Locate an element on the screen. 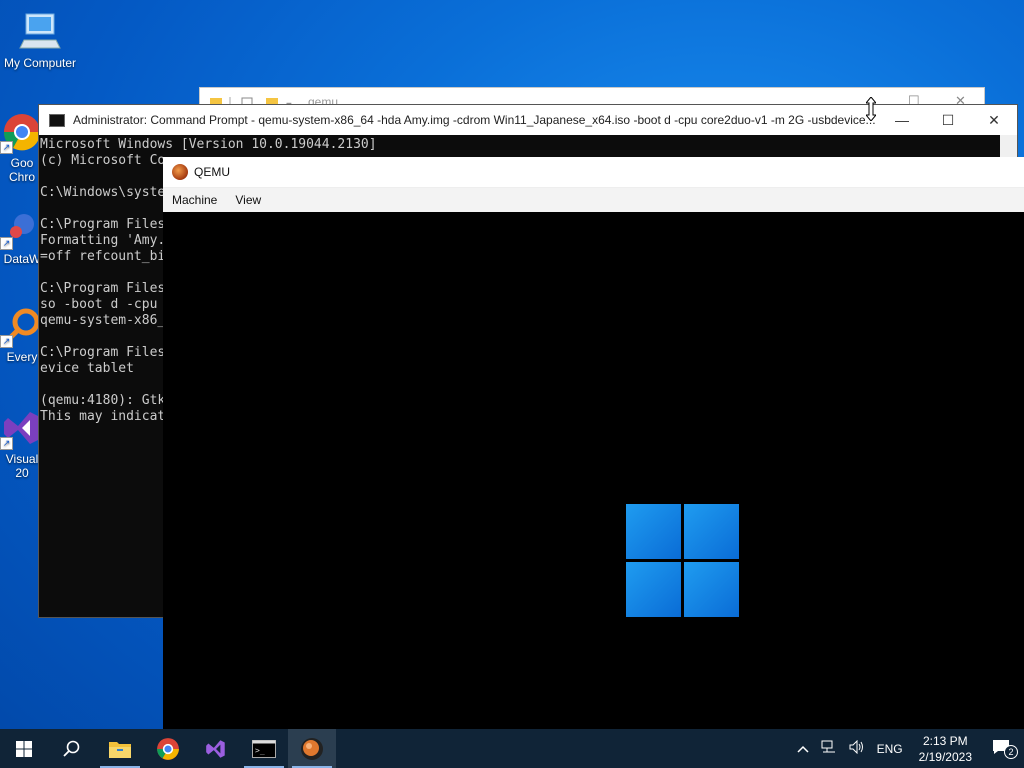 The height and width of the screenshot is (768, 1024). taskbar-visual-studio is located at coordinates (216, 748).